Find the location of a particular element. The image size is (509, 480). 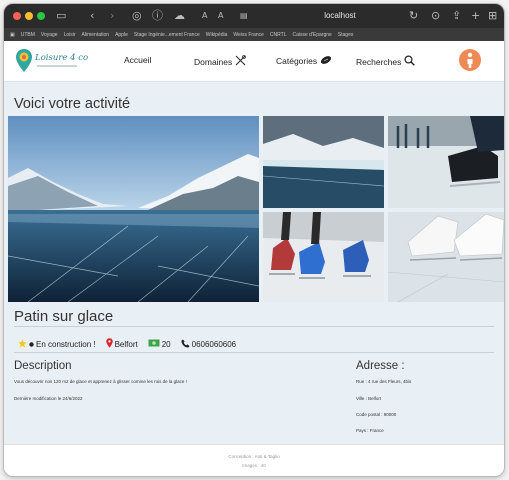

bookmark-item: Wikipédia is located at coordinates (217, 35).